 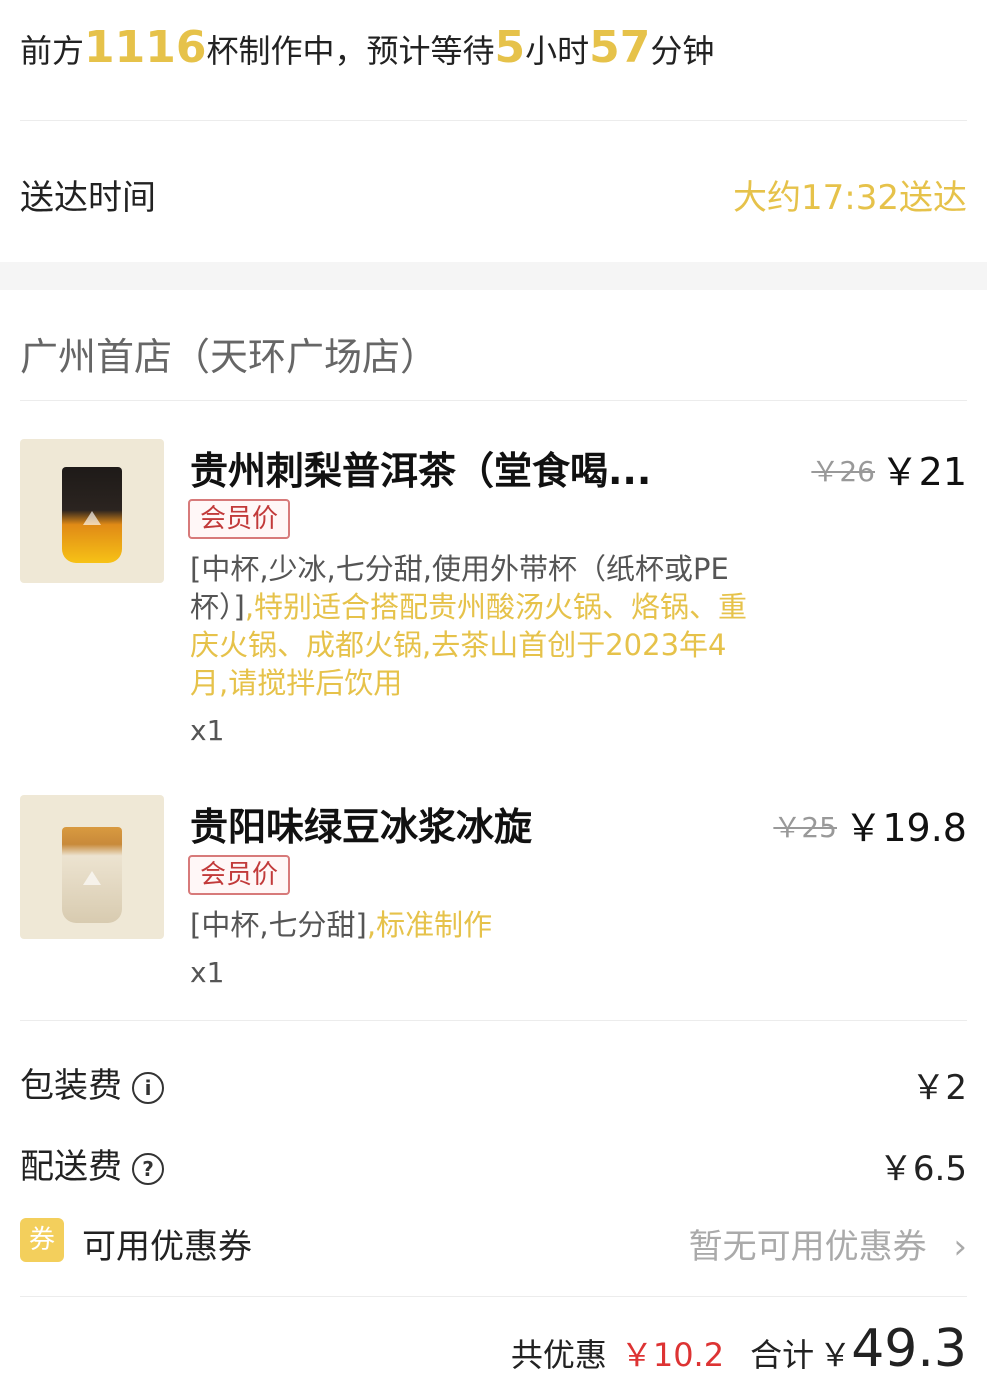 I want to click on delivery-time-label: 送达时间, so click(x=88, y=198).